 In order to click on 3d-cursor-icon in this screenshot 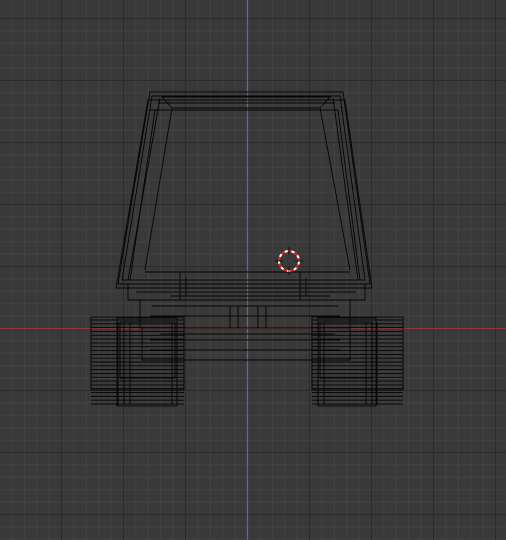, I will do `click(289, 261)`.